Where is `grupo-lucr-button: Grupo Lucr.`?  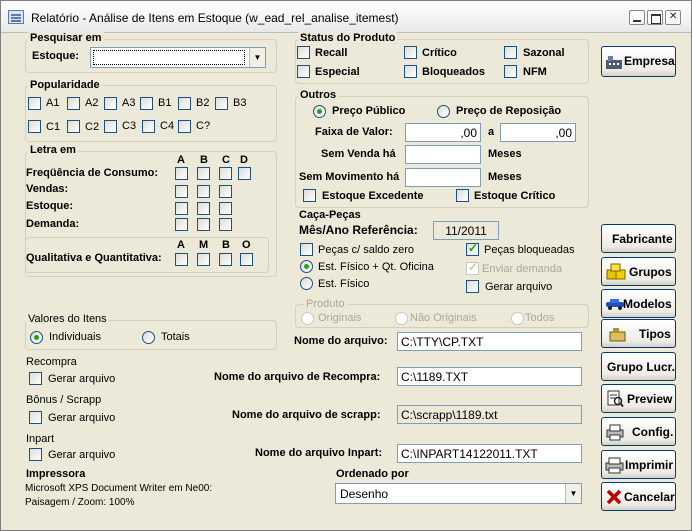
grupo-lucr-button: Grupo Lucr. is located at coordinates (638, 366).